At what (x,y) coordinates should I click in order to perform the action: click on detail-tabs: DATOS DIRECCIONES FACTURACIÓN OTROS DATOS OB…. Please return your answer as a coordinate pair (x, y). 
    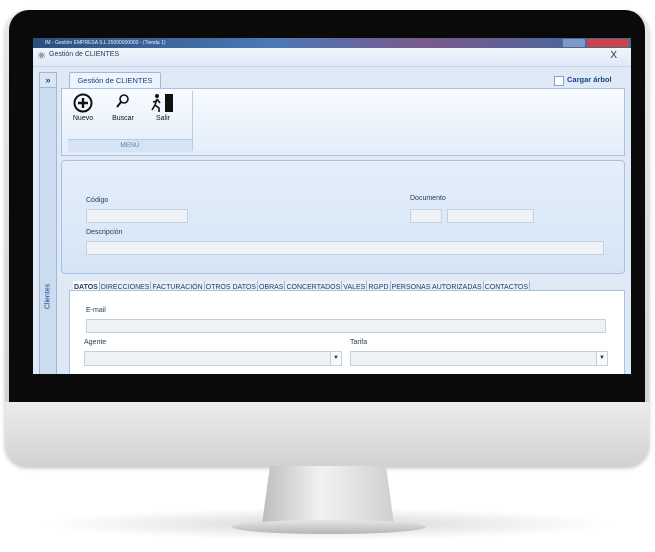
    Looking at the image, I should click on (348, 285).